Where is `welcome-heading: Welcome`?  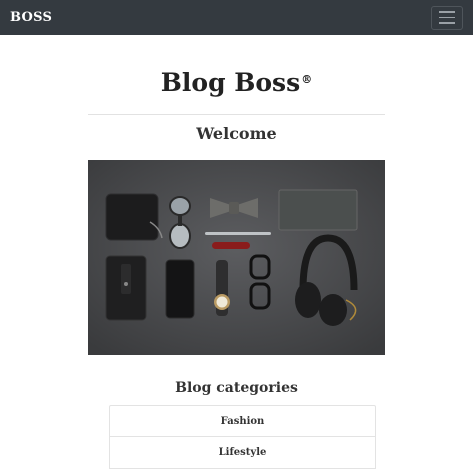 welcome-heading: Welcome is located at coordinates (236, 133).